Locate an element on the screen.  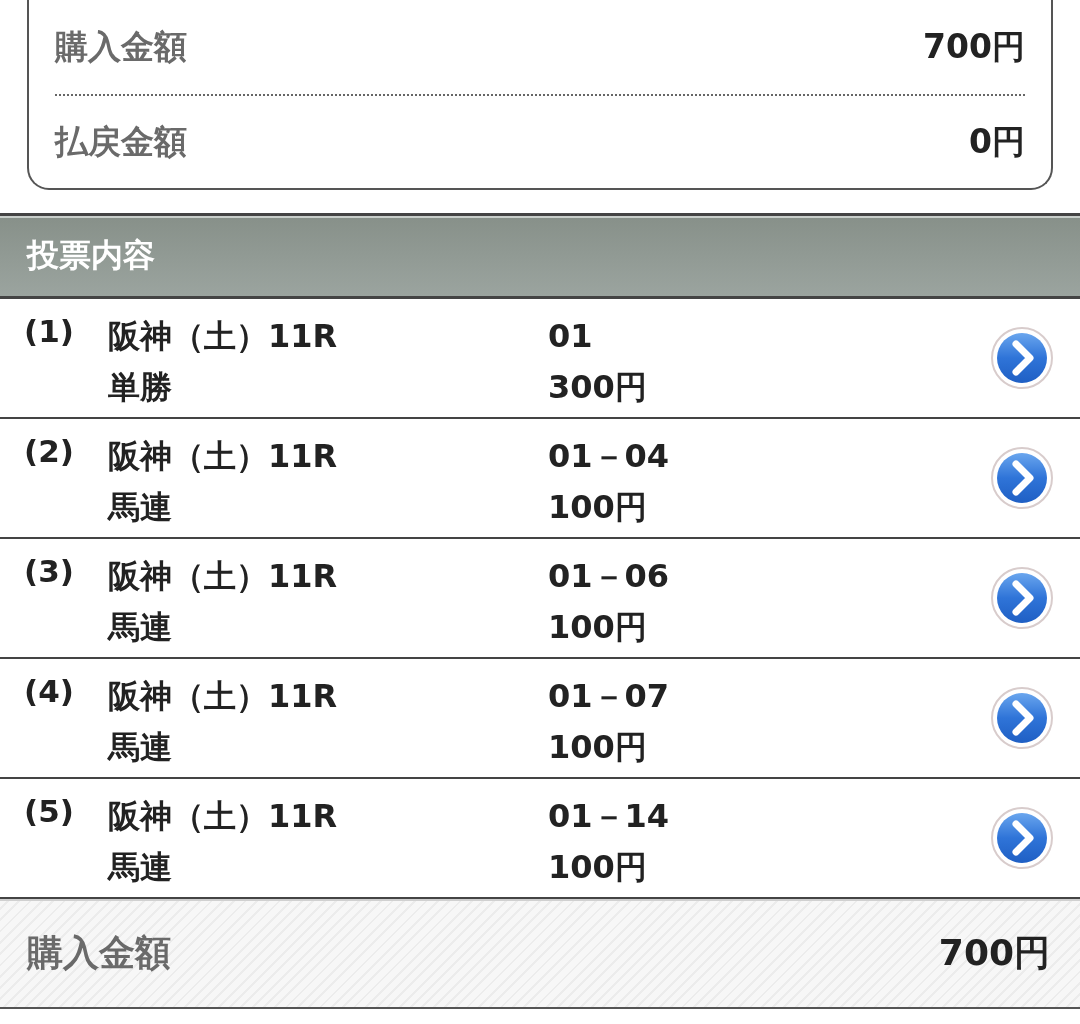
section-header: 投票内容 is located at coordinates (540, 256).